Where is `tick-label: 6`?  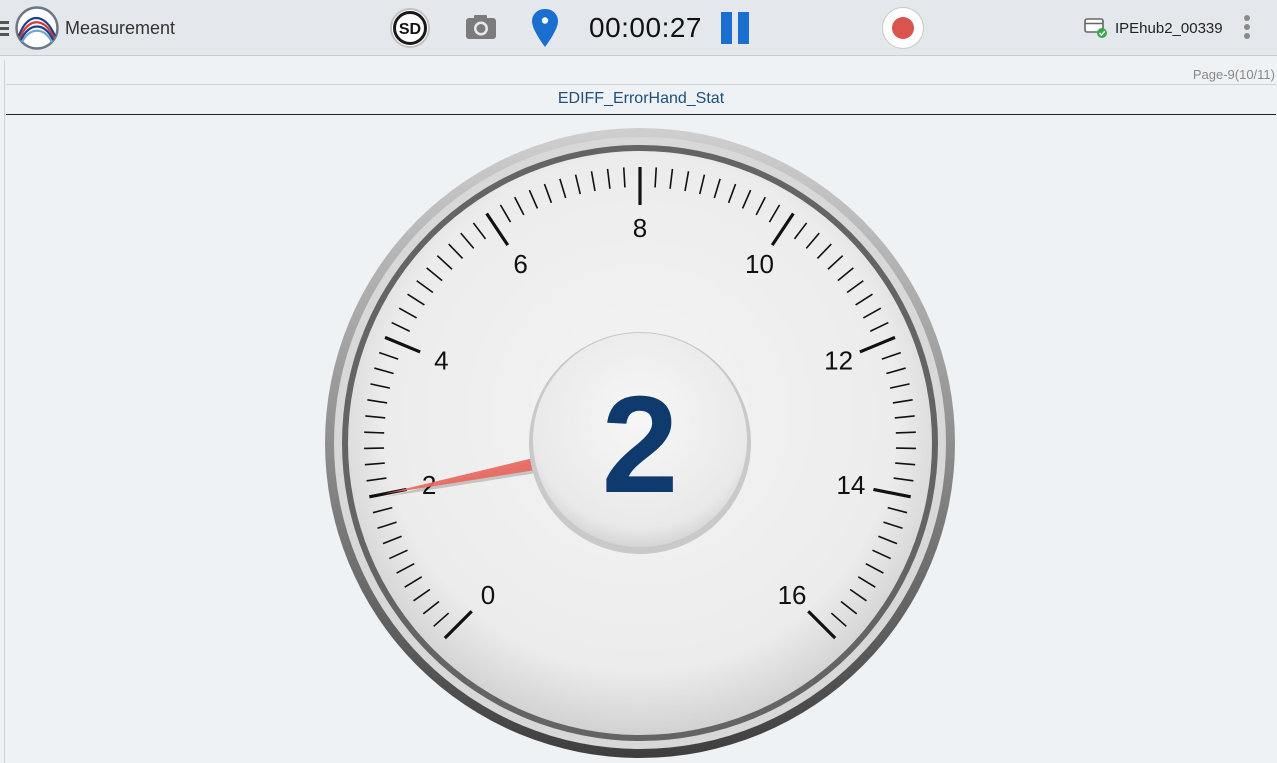 tick-label: 6 is located at coordinates (520, 264).